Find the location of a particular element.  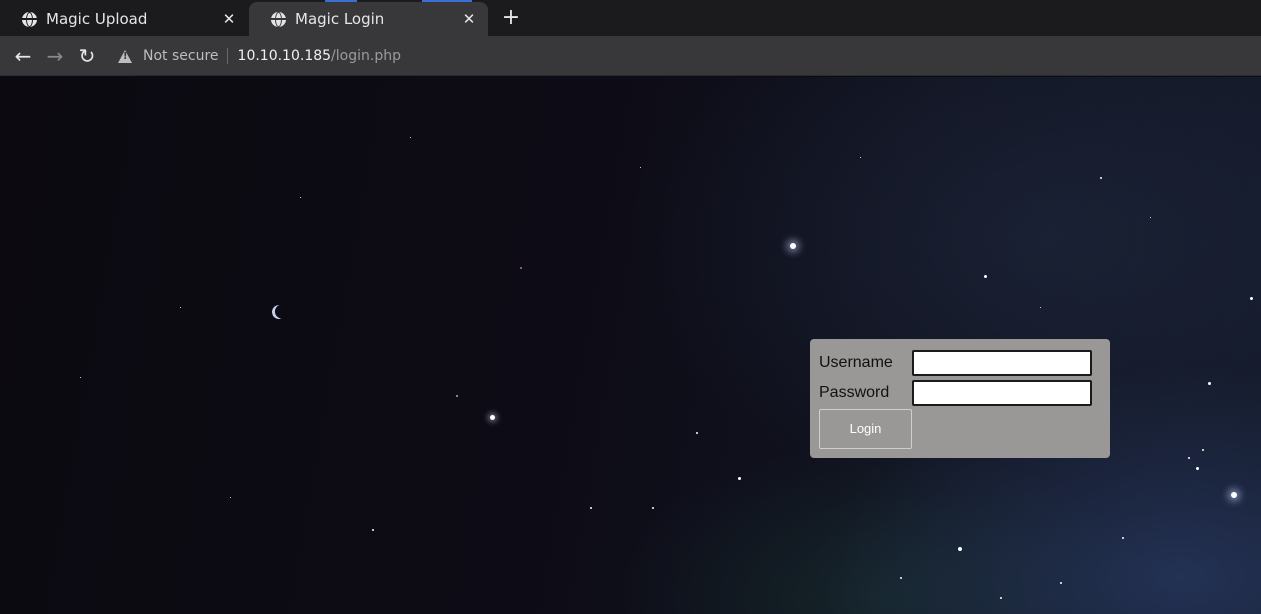

tab-magic-login: Magic Login ✕ is located at coordinates (368, 19).